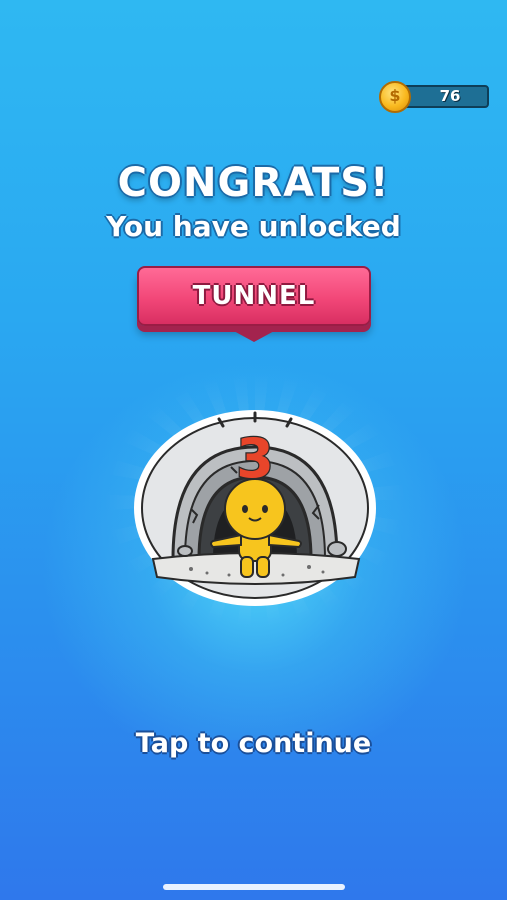 This screenshot has width=507, height=900. I want to click on tunnel-medallion: 3, so click(255, 508).